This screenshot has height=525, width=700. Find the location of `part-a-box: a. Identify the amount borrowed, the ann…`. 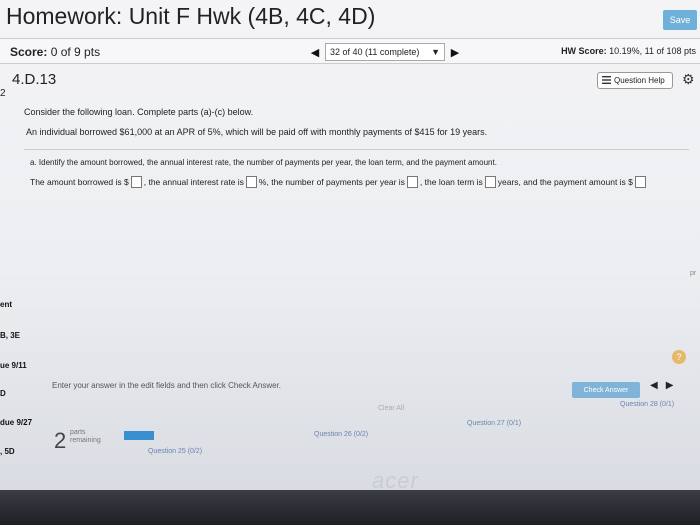

part-a-box: a. Identify the amount borrowed, the ann… is located at coordinates (356, 173).